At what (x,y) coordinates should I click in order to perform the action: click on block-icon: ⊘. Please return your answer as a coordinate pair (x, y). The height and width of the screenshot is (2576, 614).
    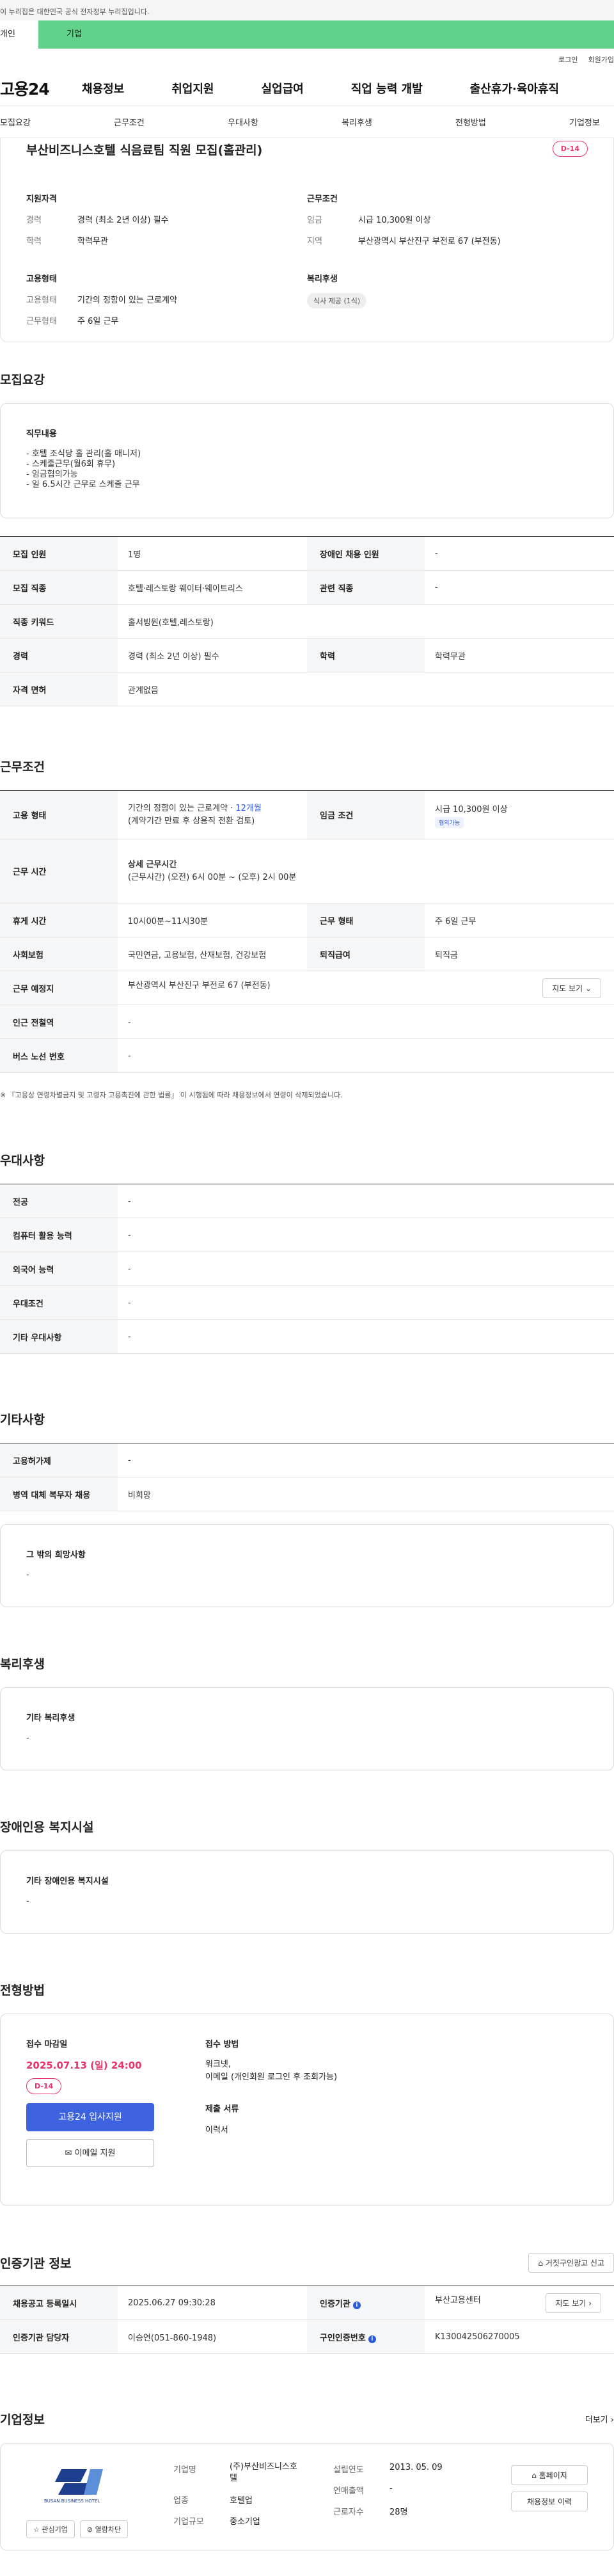
    Looking at the image, I should click on (89, 2530).